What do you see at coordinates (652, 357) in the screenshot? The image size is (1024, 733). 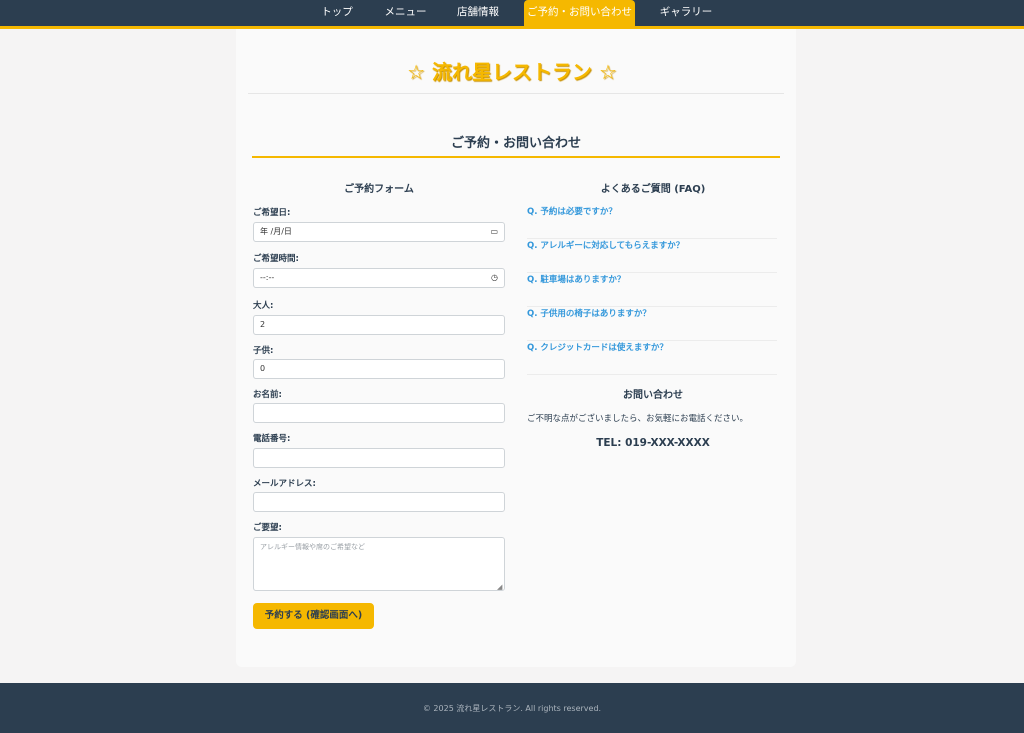 I see `faq-item-credit-card: Q. クレジットカードは使えますか？` at bounding box center [652, 357].